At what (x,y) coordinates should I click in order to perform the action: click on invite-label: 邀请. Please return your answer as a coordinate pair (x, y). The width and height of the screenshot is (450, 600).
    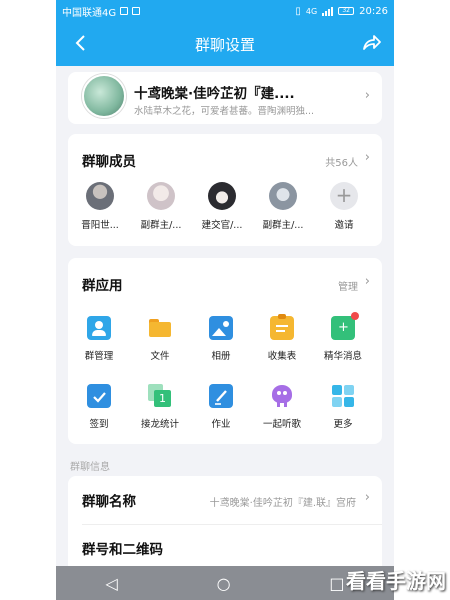
    Looking at the image, I should click on (344, 225).